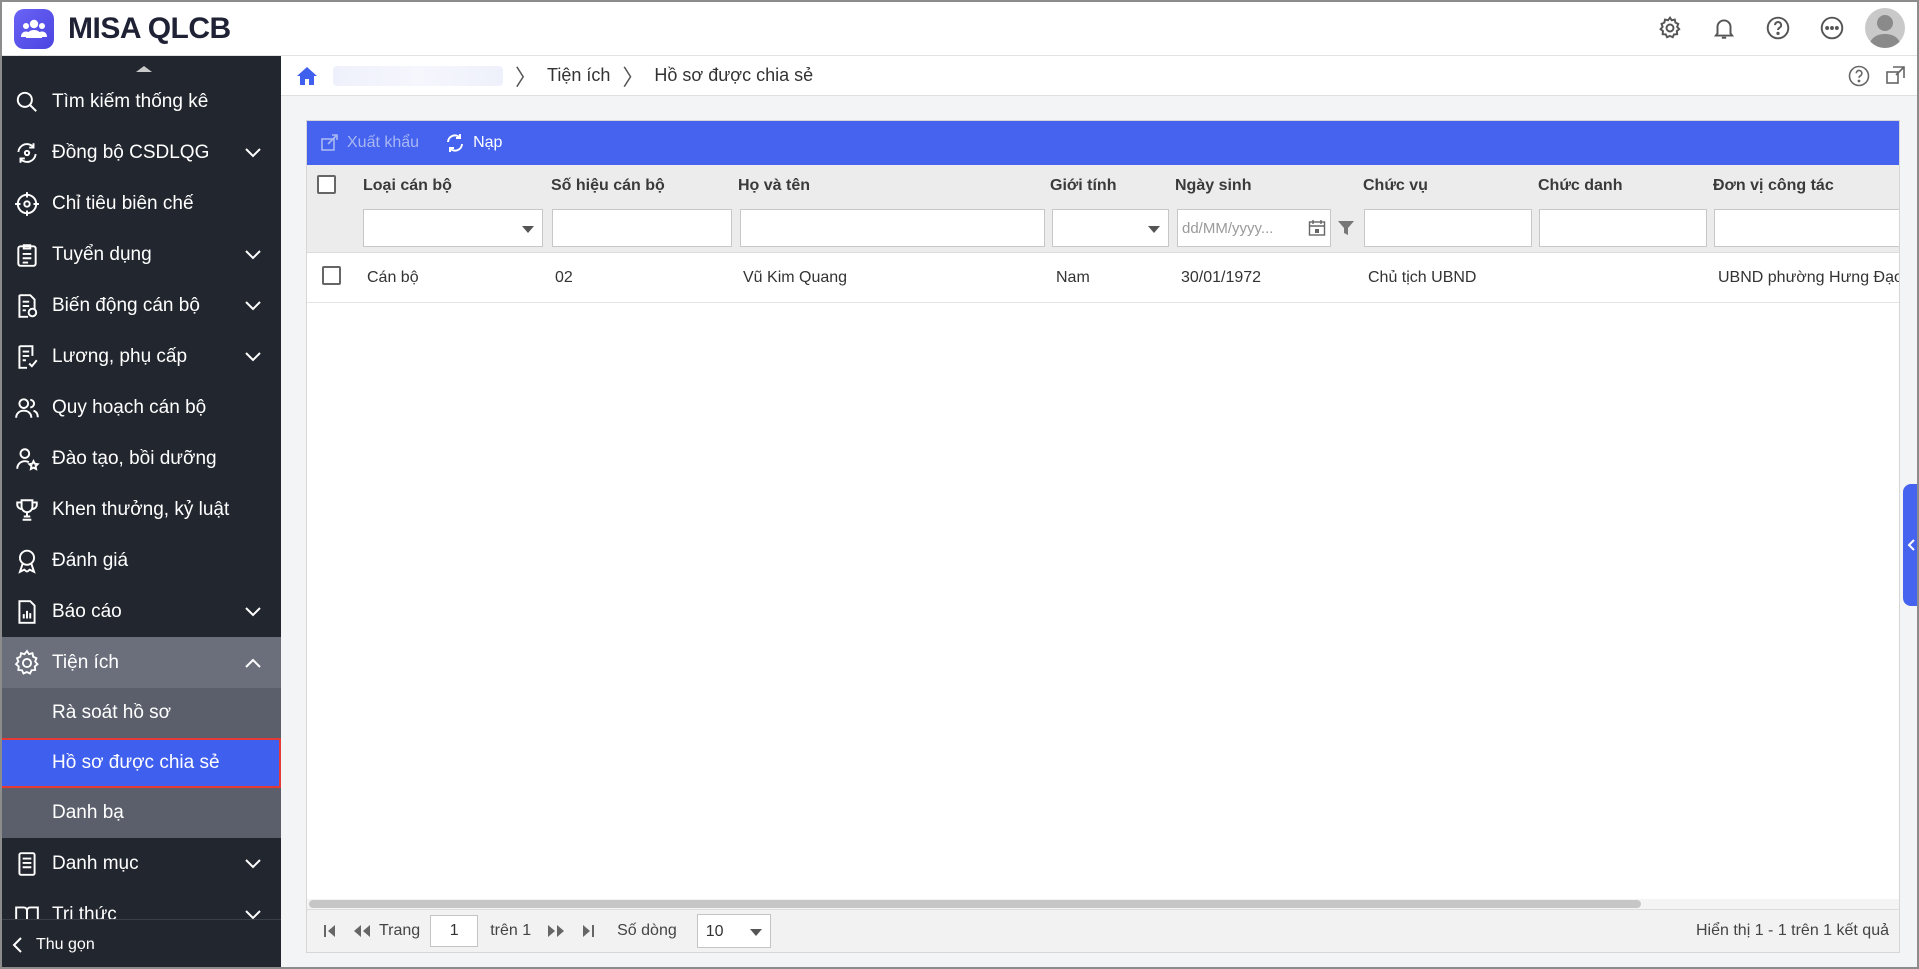 The image size is (1919, 969). What do you see at coordinates (362, 931) in the screenshot?
I see `previous-page-icon` at bounding box center [362, 931].